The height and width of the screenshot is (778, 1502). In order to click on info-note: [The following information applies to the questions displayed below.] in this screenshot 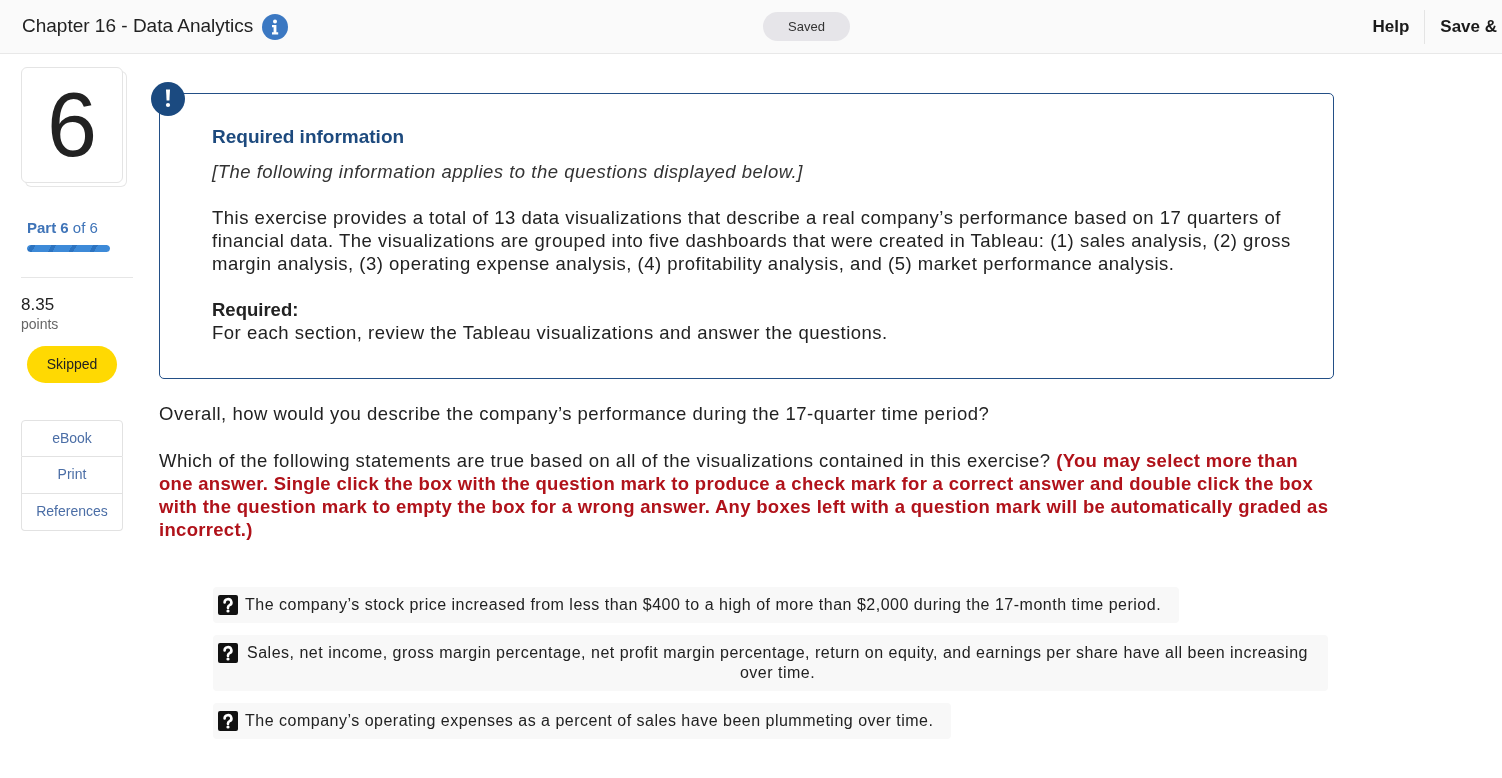, I will do `click(508, 171)`.